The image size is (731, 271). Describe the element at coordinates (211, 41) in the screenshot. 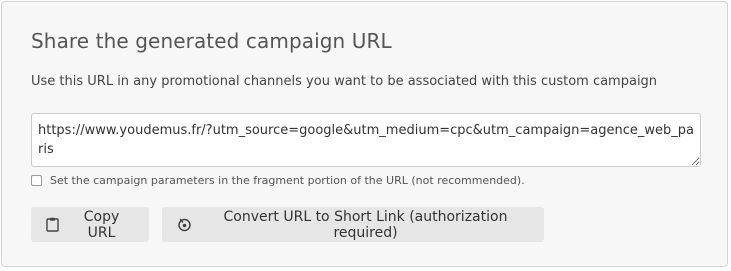

I see `panel-title: Share the generated campaign URL` at that location.